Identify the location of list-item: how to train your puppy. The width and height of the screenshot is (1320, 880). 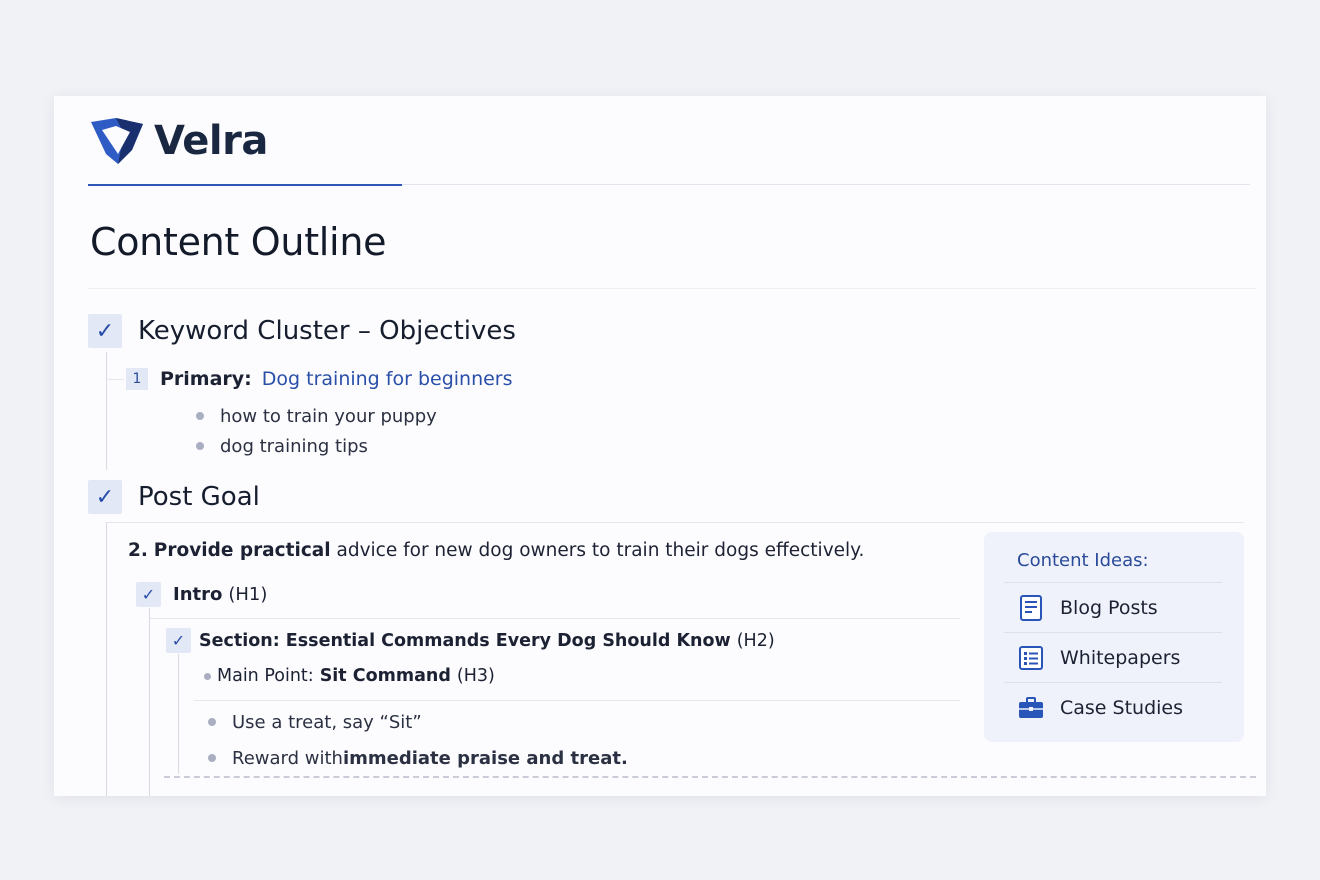
(316, 416).